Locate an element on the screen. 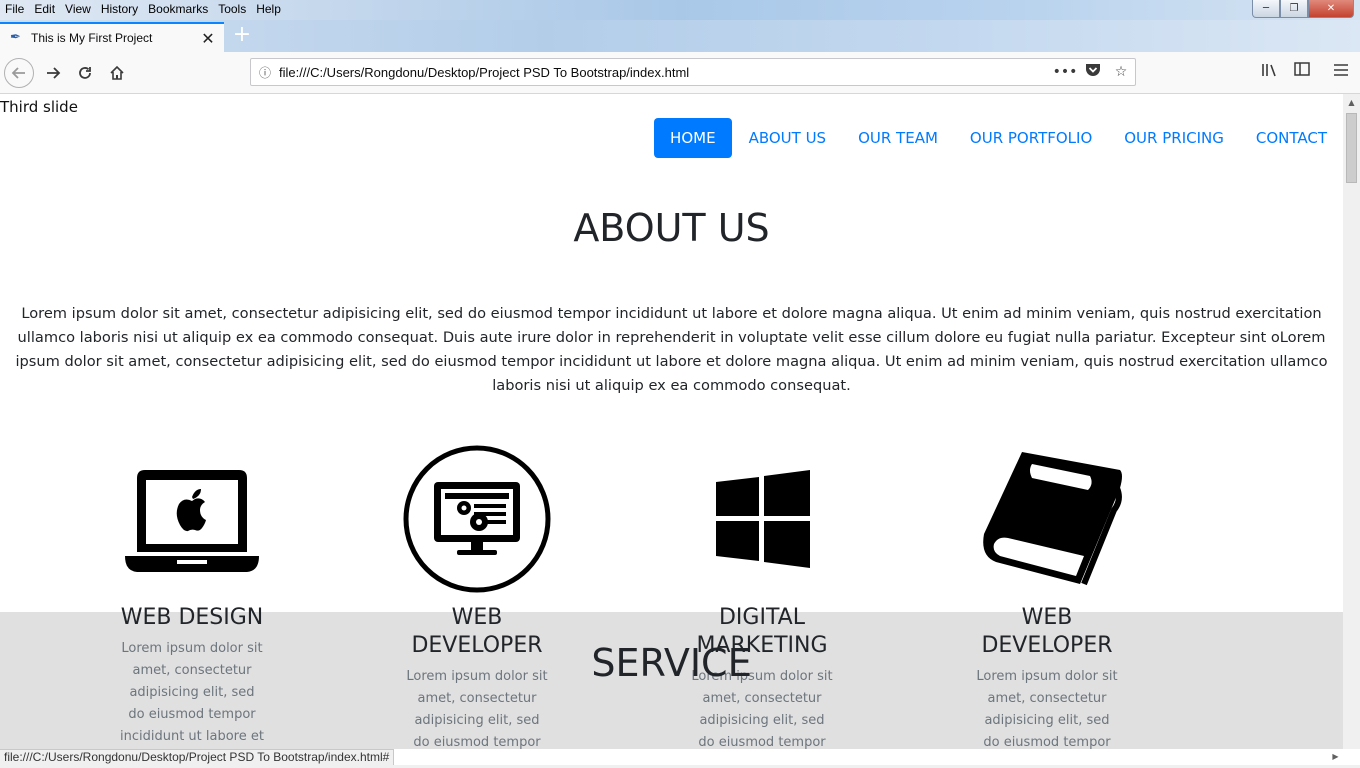  minimize-icon: ─ is located at coordinates (1266, 8).